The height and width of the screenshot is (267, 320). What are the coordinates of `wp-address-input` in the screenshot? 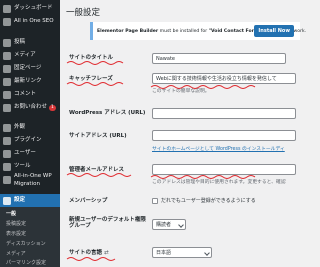 It's located at (224, 113).